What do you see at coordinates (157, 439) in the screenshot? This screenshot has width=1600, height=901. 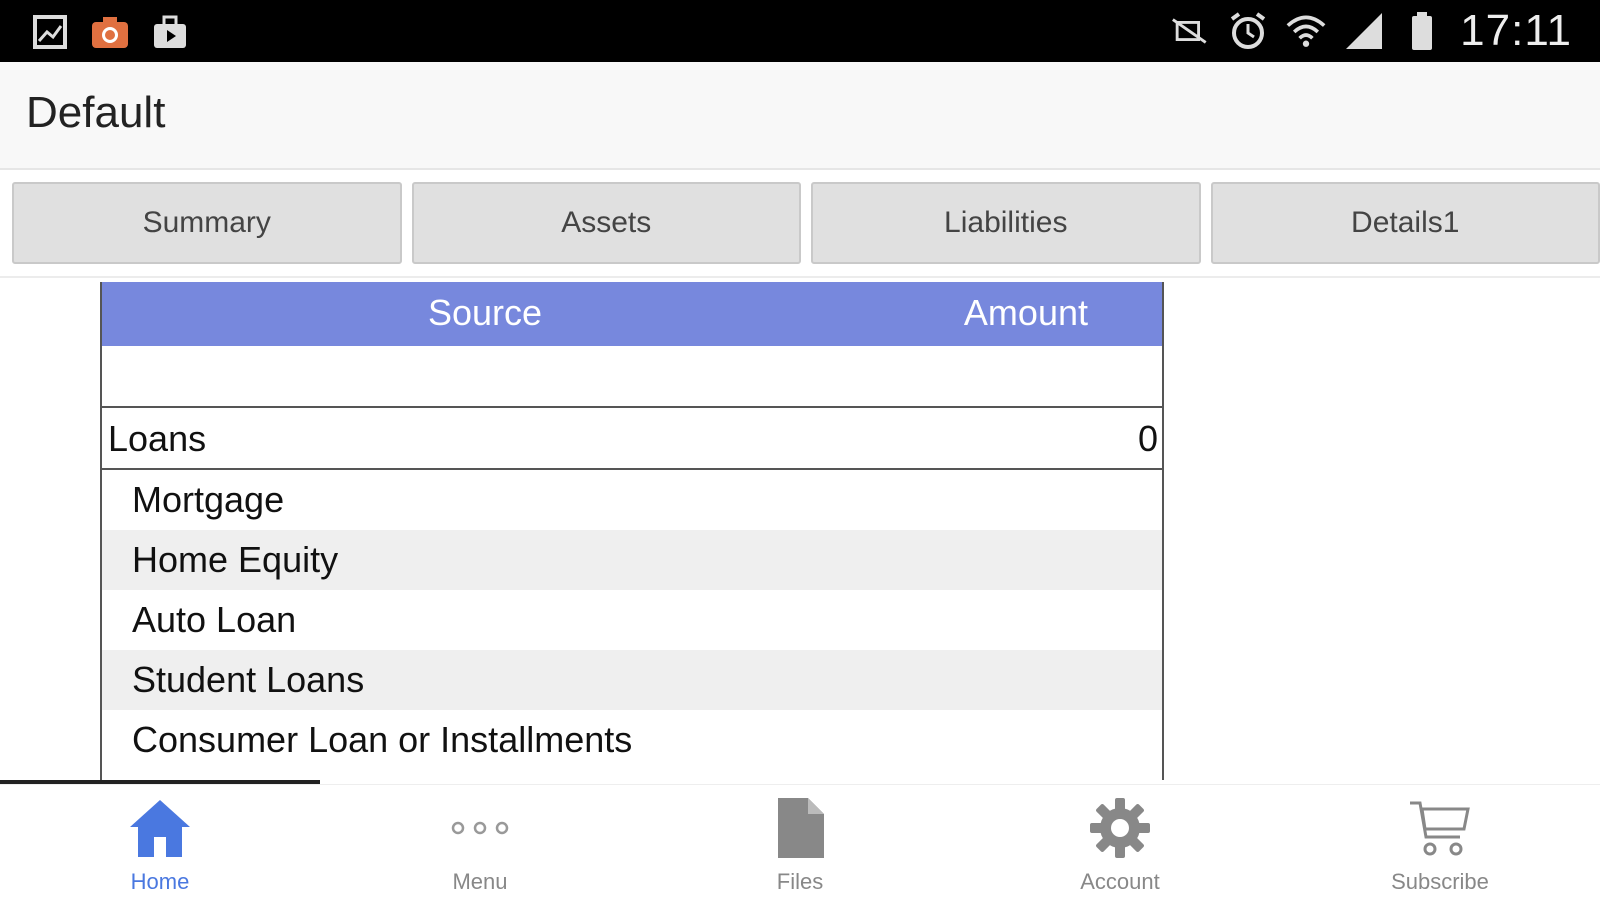 I see `group-label: Loans` at bounding box center [157, 439].